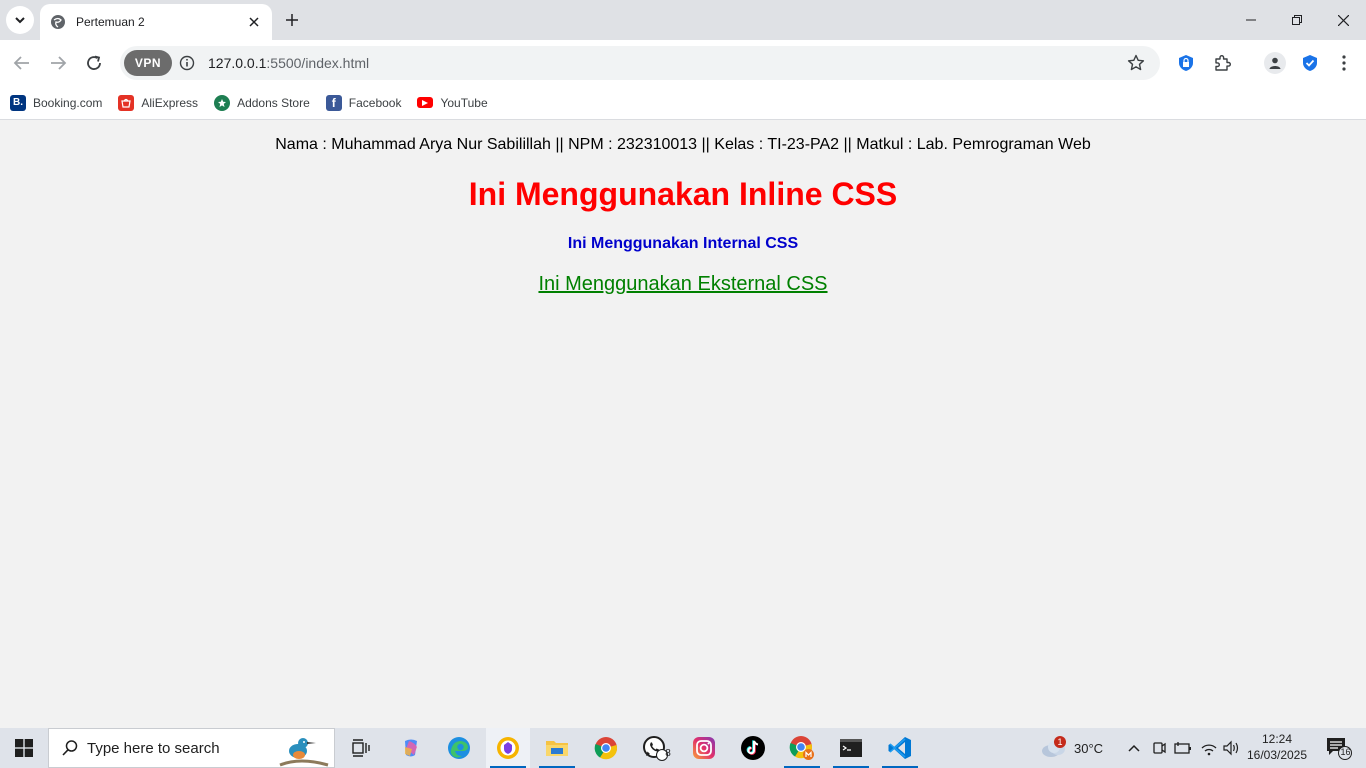 The width and height of the screenshot is (1366, 768). Describe the element at coordinates (1159, 748) in the screenshot. I see `meet-now-icon` at that location.